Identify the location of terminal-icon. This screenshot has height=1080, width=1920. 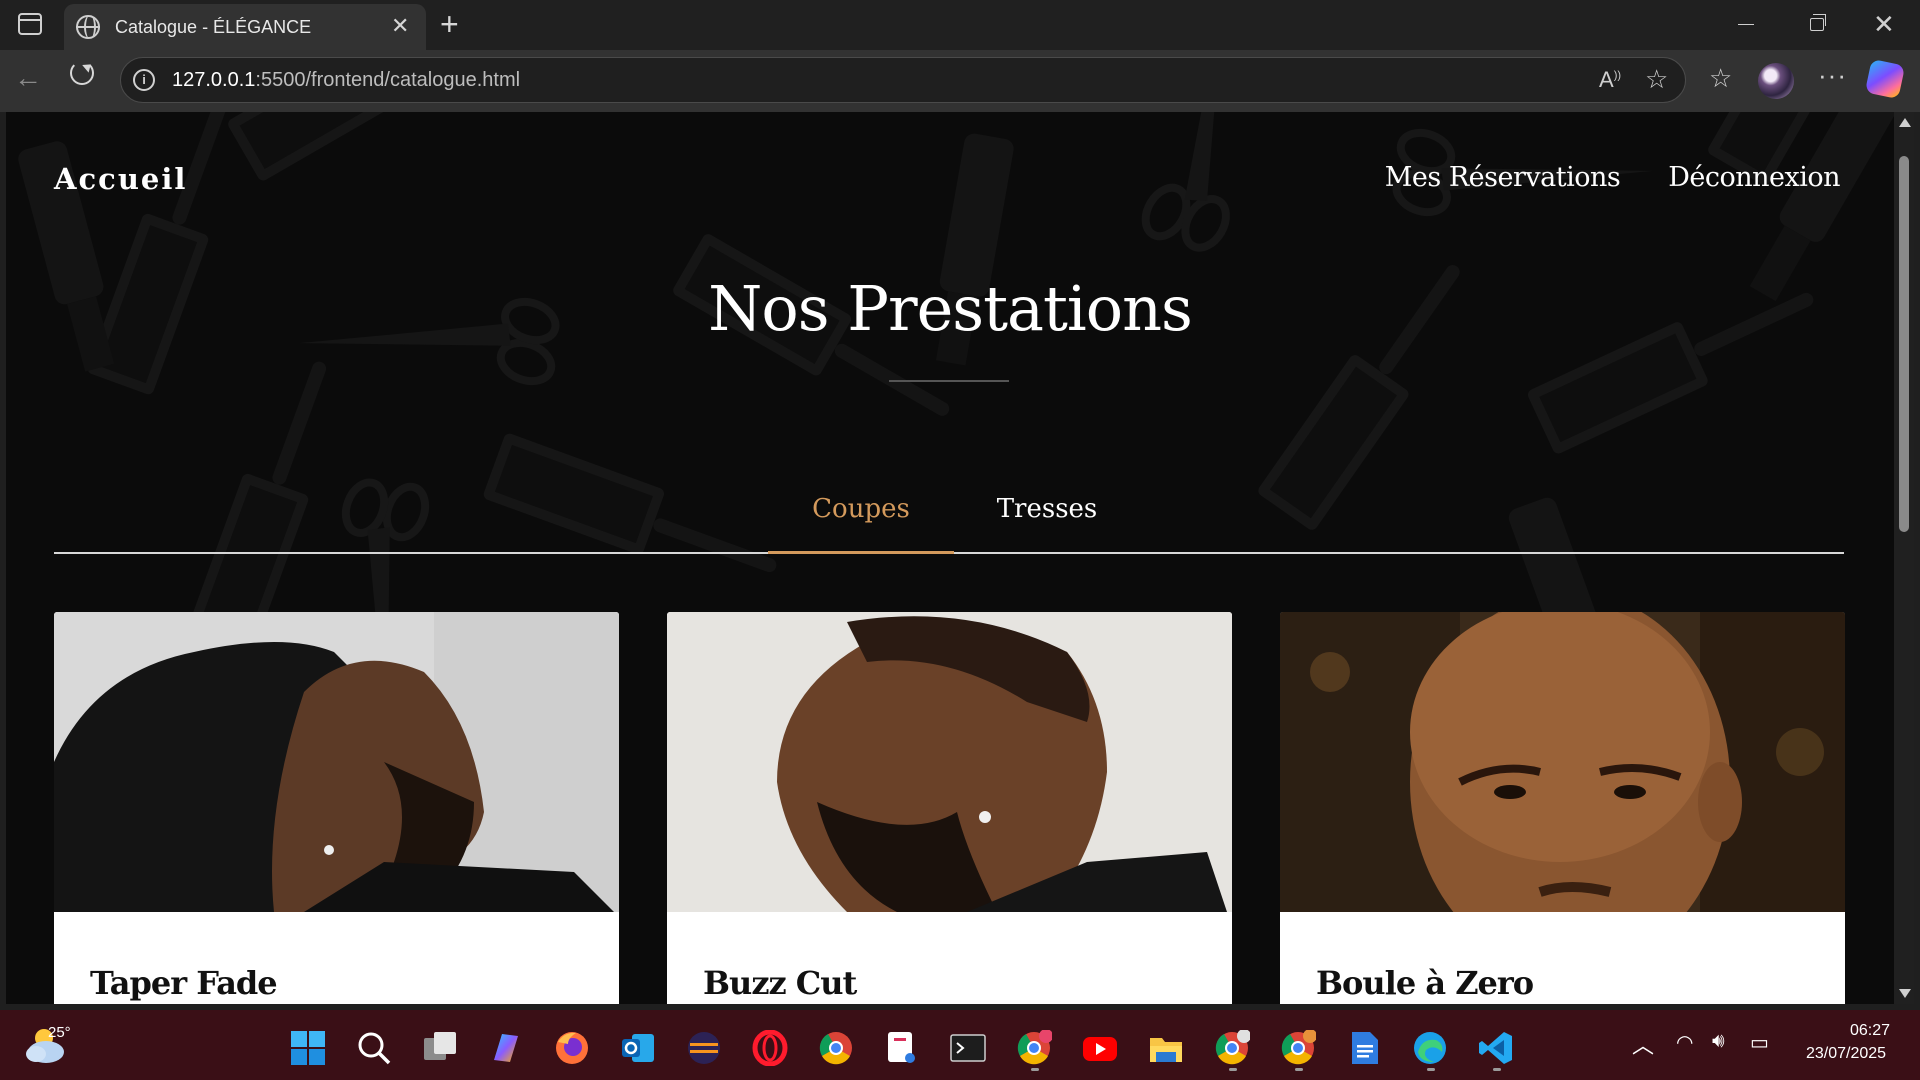
(968, 1048).